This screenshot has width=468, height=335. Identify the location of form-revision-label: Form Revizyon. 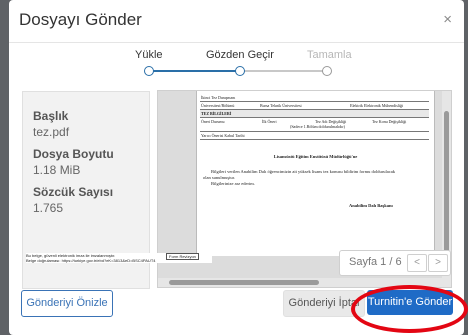
(182, 256).